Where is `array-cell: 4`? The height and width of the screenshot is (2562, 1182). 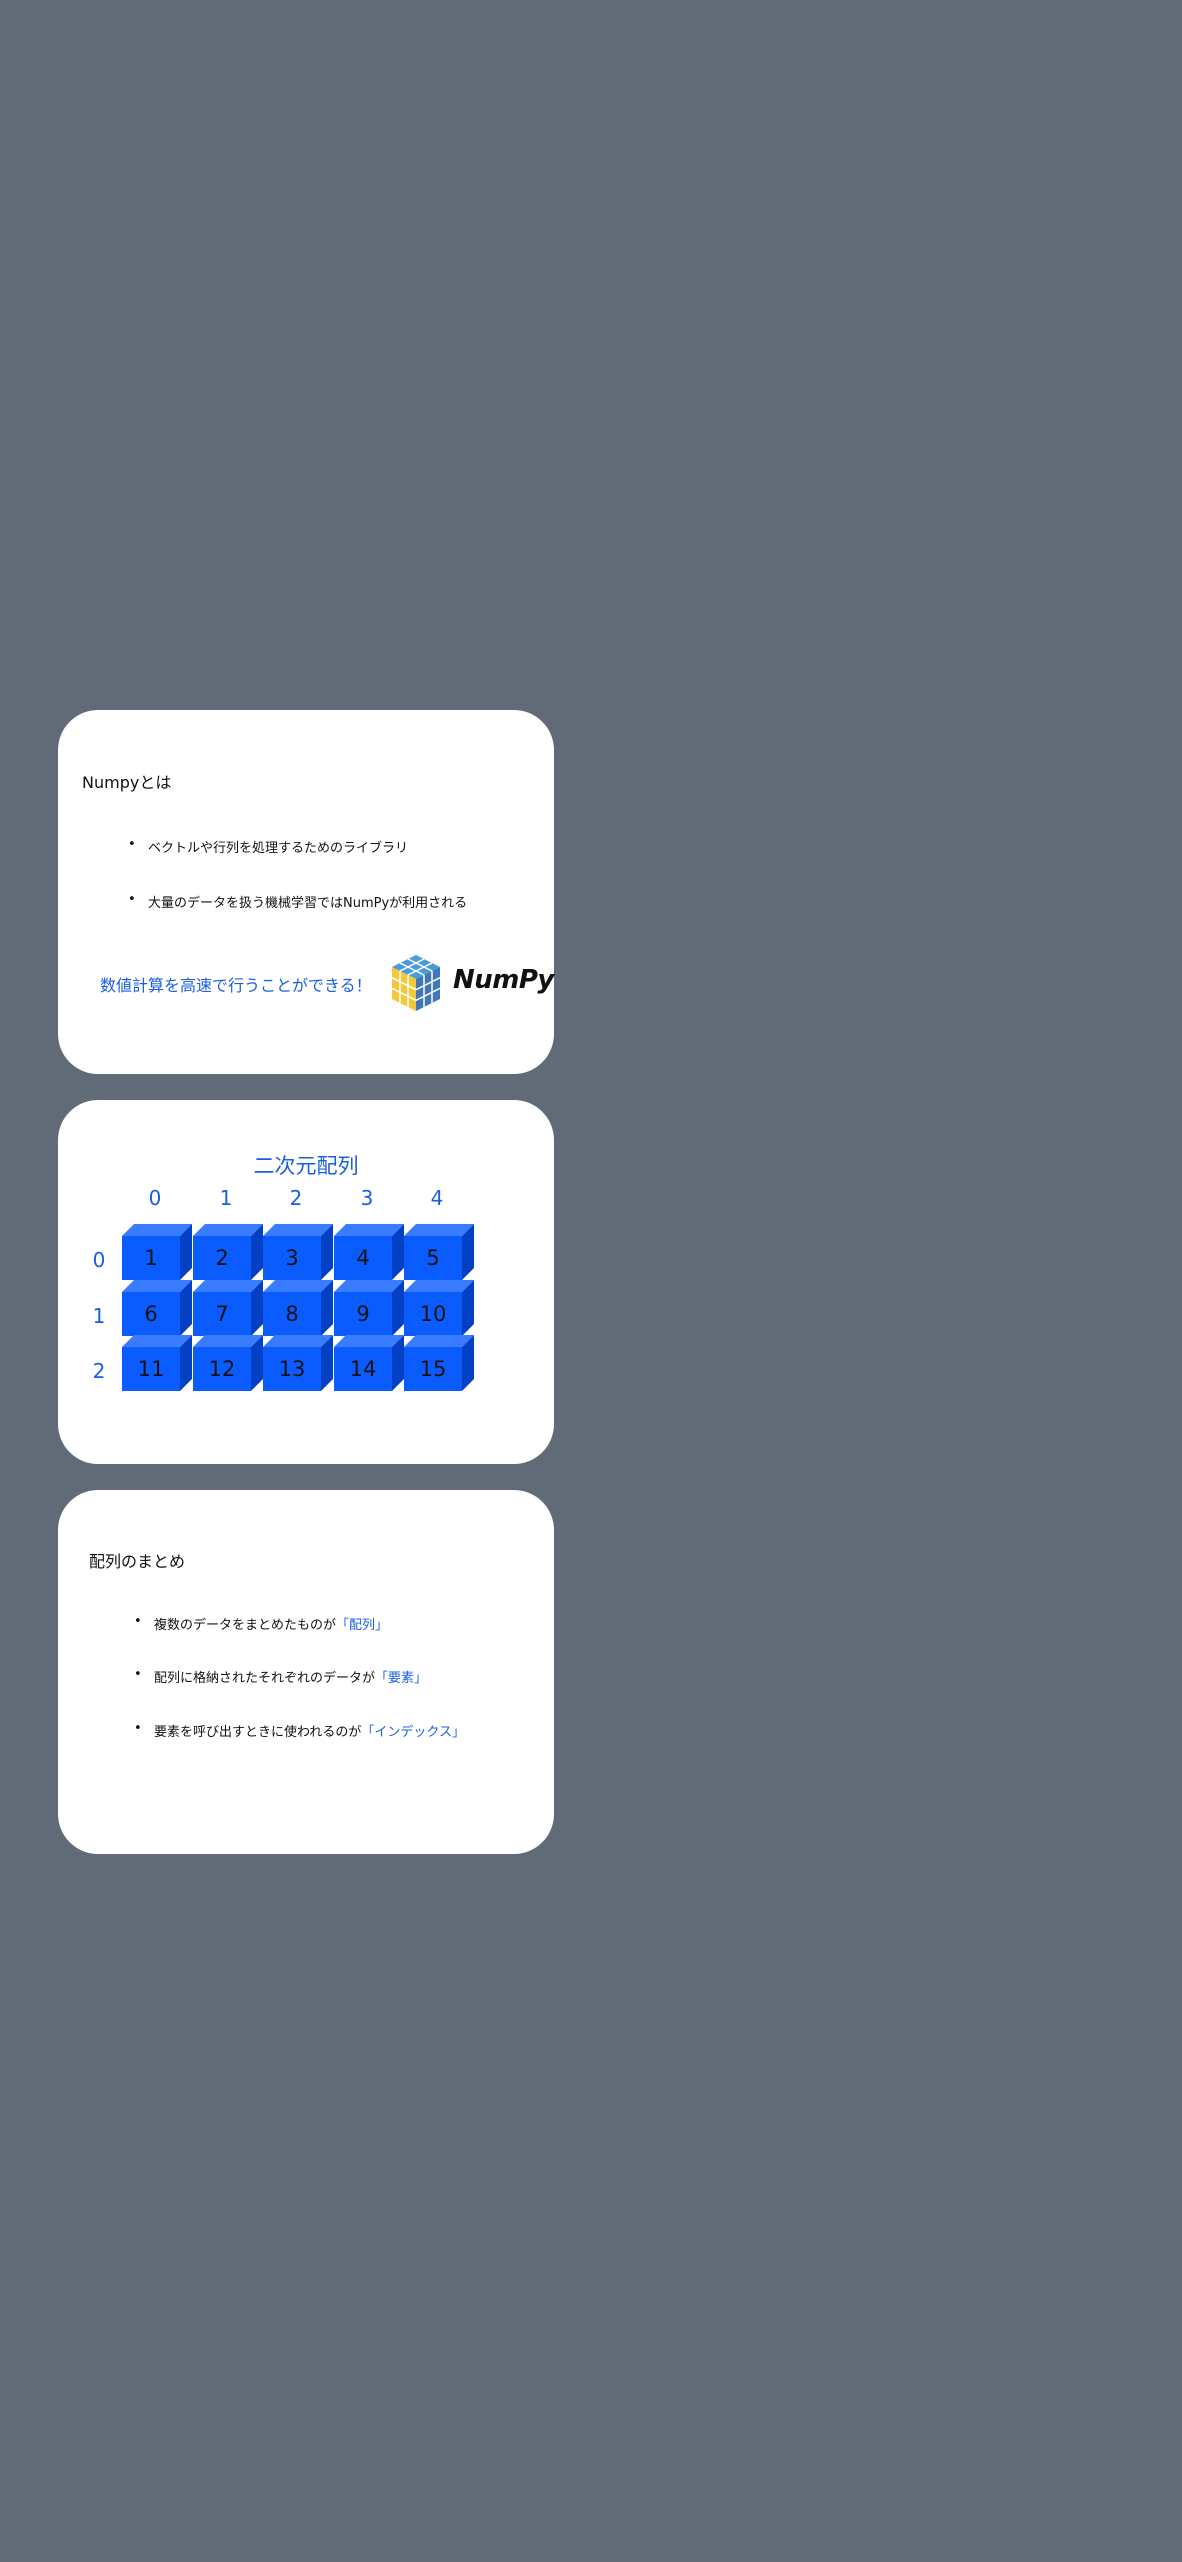 array-cell: 4 is located at coordinates (369, 1252).